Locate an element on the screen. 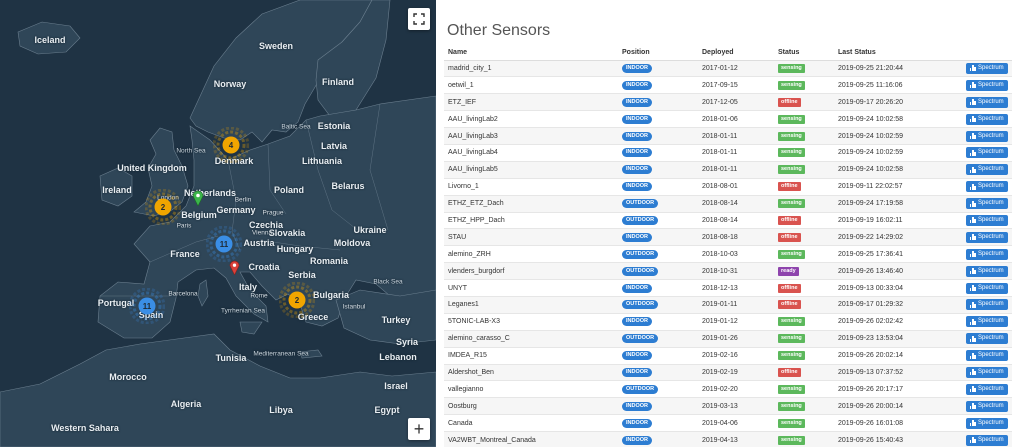  sensor-cluster-switzerland: 11 is located at coordinates (224, 244).